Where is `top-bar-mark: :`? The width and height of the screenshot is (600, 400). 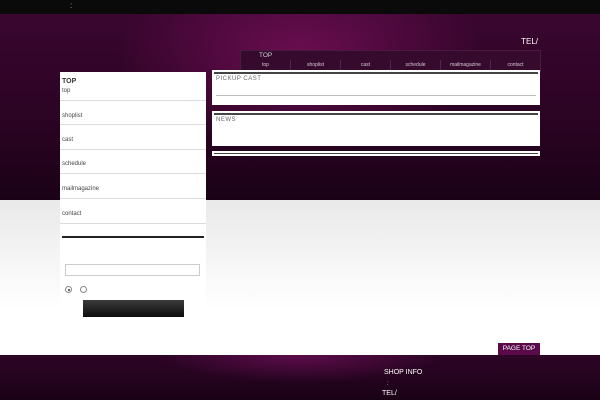 top-bar-mark: : is located at coordinates (71, 5).